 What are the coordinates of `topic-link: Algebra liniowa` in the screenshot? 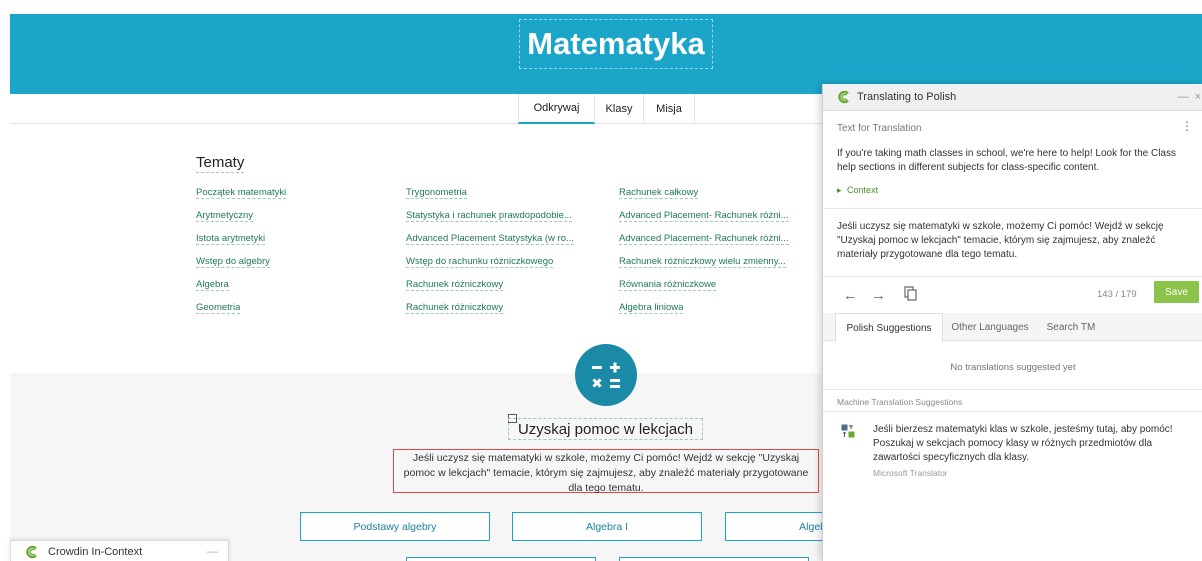 It's located at (651, 308).